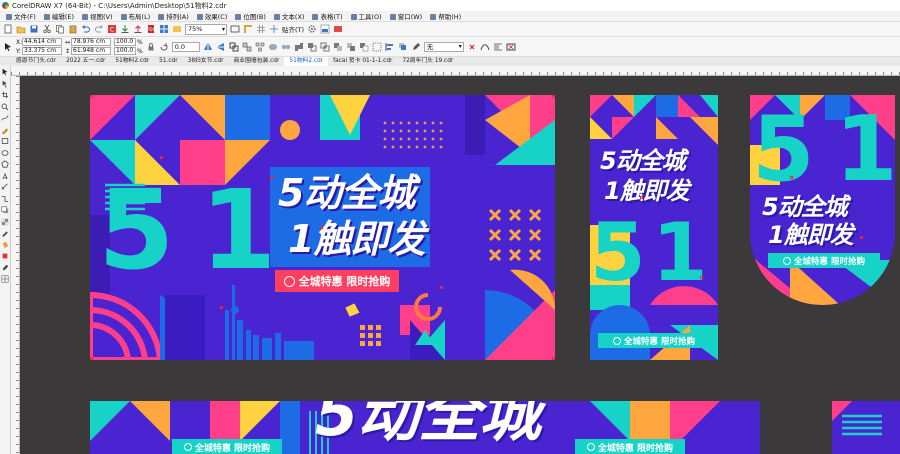  What do you see at coordinates (351, 47) in the screenshot?
I see `front-minus-back-icon` at bounding box center [351, 47].